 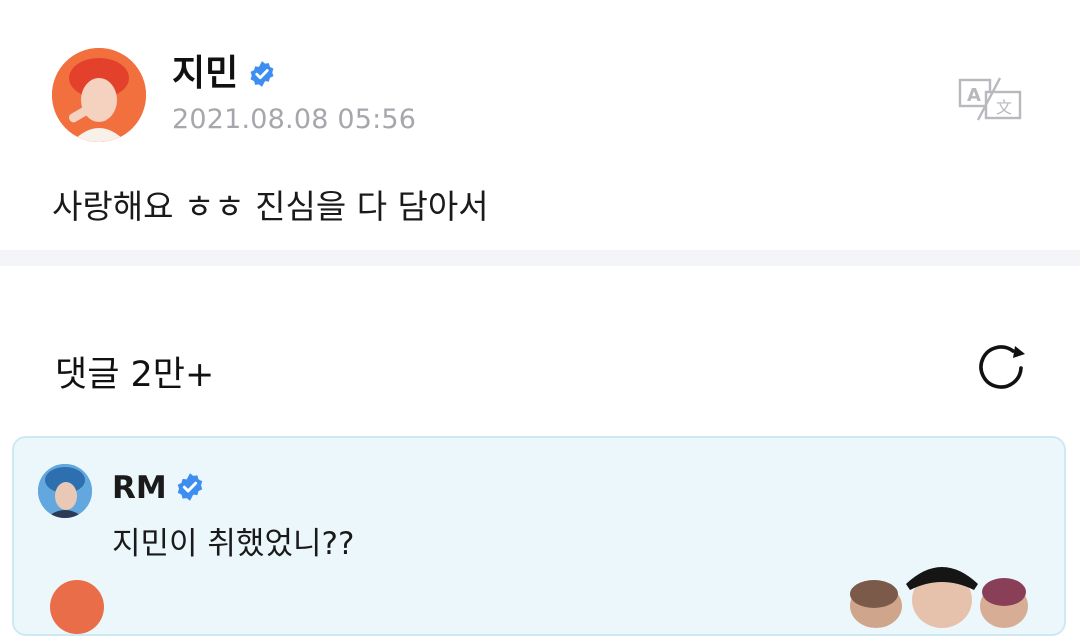 What do you see at coordinates (294, 119) in the screenshot?
I see `post-timestamp: 2021.08.08 05:56` at bounding box center [294, 119].